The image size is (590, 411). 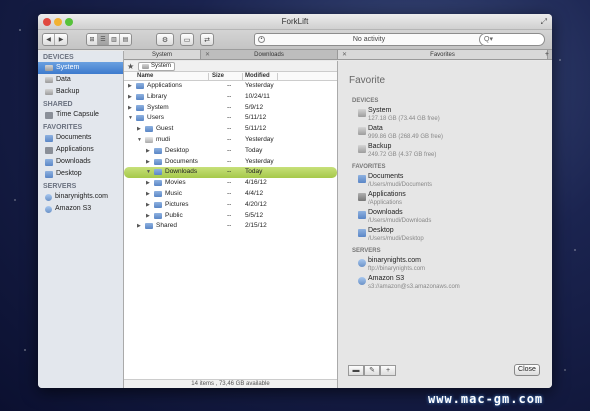 I want to click on breadcrumb: System, so click(x=157, y=66).